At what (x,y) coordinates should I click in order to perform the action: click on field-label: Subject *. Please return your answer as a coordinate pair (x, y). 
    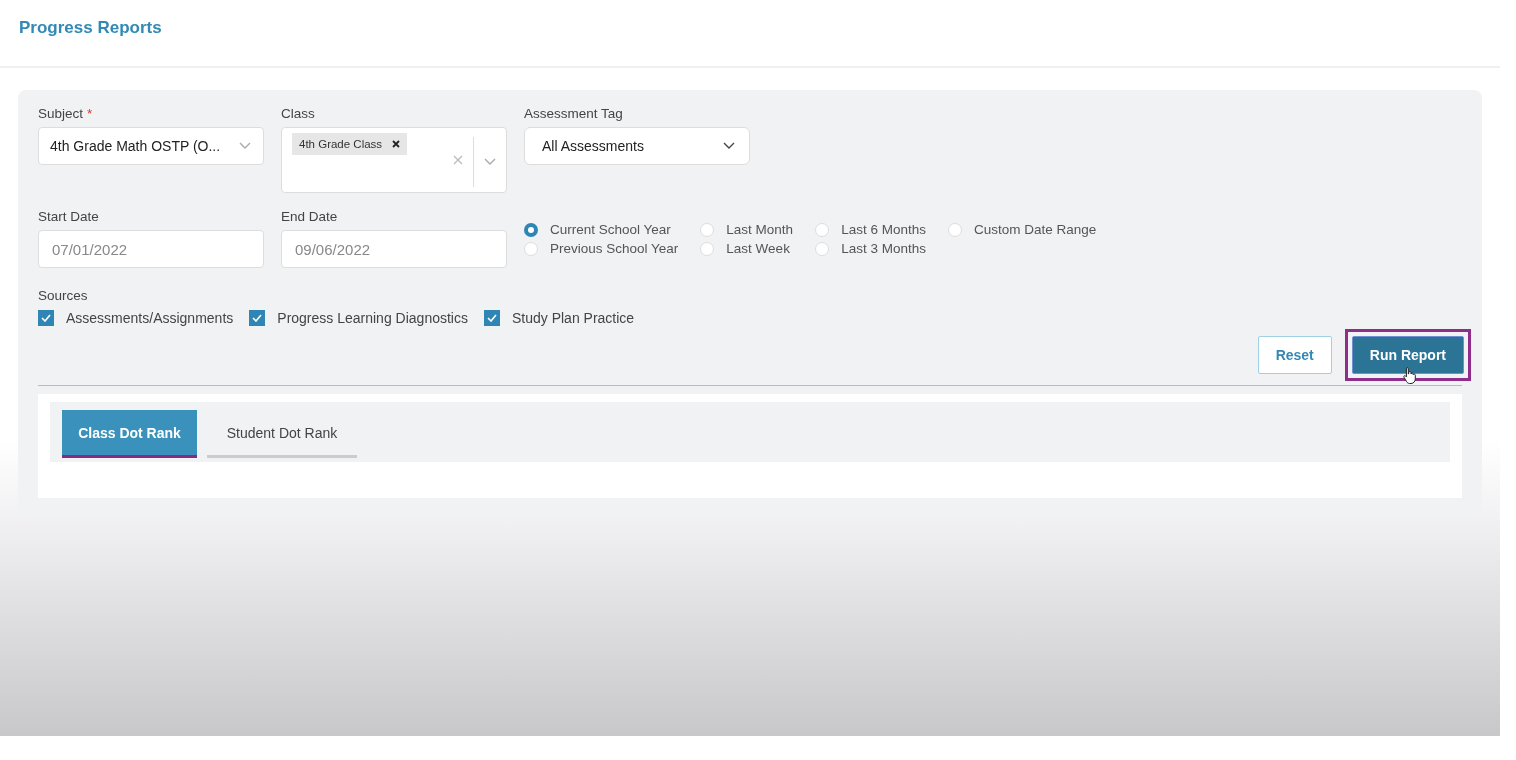
    Looking at the image, I should click on (66, 113).